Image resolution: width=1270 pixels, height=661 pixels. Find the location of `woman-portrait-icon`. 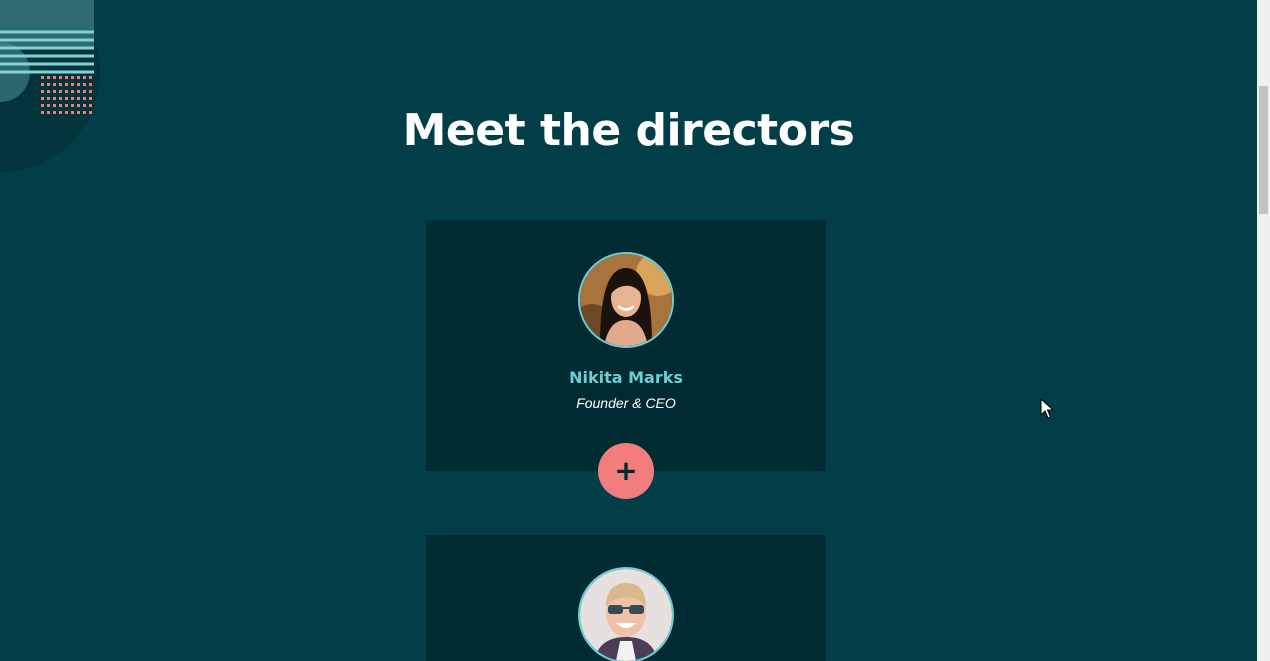

woman-portrait-icon is located at coordinates (626, 300).